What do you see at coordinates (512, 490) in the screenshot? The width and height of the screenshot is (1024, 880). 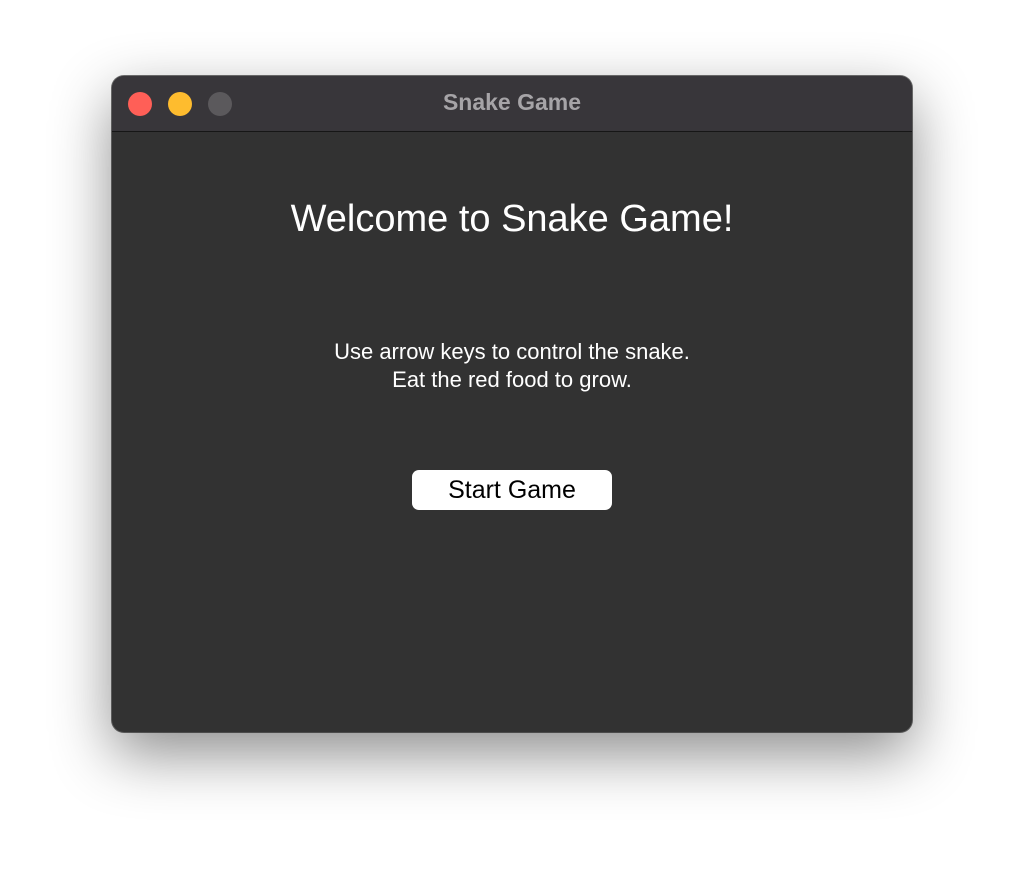 I see `start-game-button: Start Game` at bounding box center [512, 490].